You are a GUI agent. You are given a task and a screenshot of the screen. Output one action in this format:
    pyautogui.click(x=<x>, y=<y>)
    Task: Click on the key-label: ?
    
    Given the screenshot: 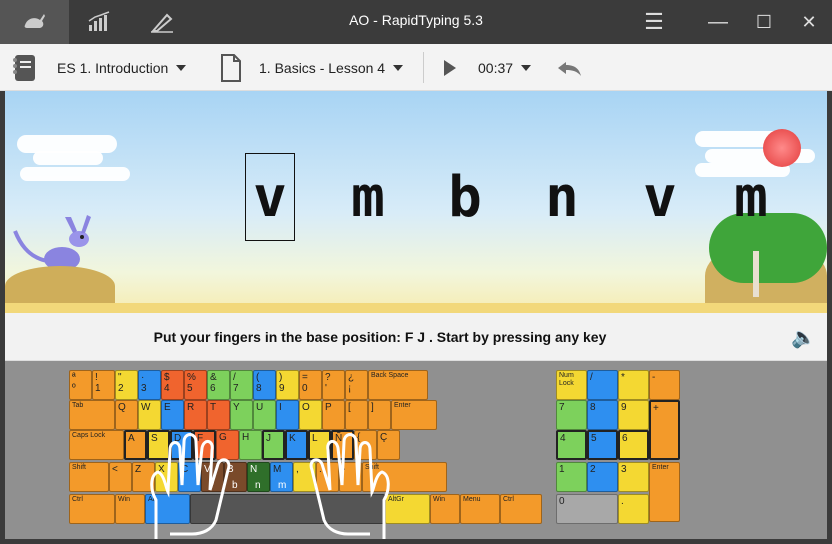 What is the action you would take?
    pyautogui.click(x=328, y=377)
    